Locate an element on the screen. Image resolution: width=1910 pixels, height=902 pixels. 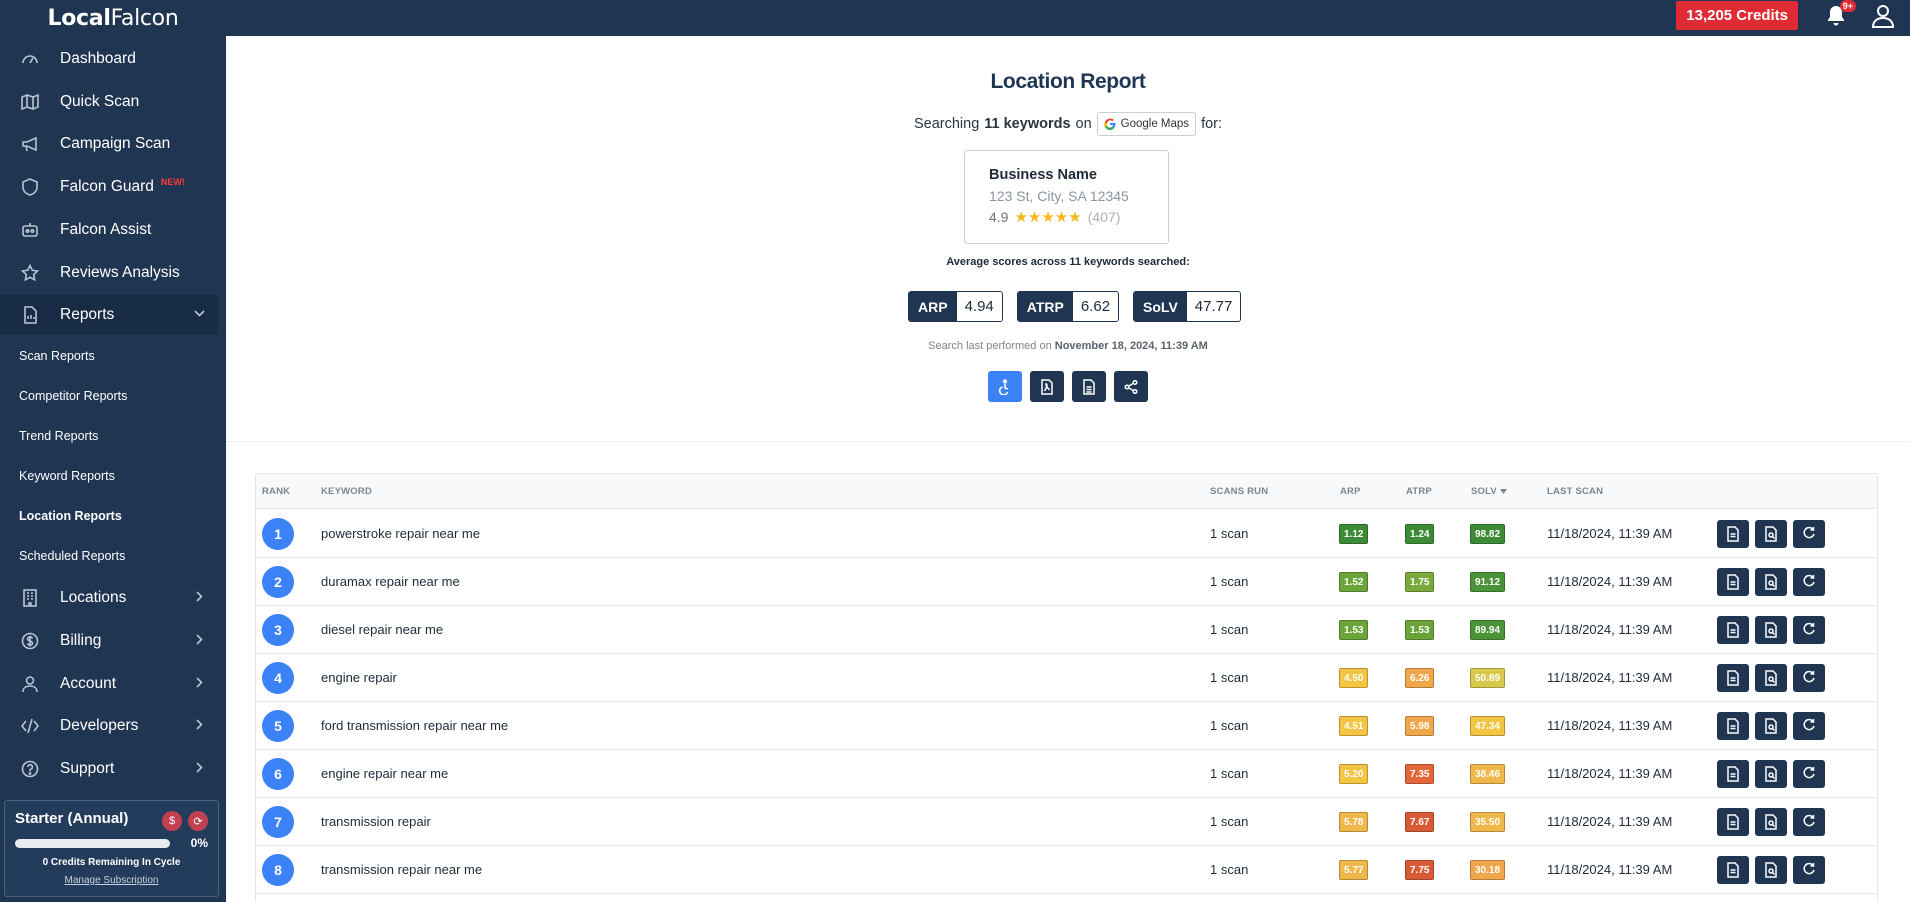
code-icon is located at coordinates (30, 726).